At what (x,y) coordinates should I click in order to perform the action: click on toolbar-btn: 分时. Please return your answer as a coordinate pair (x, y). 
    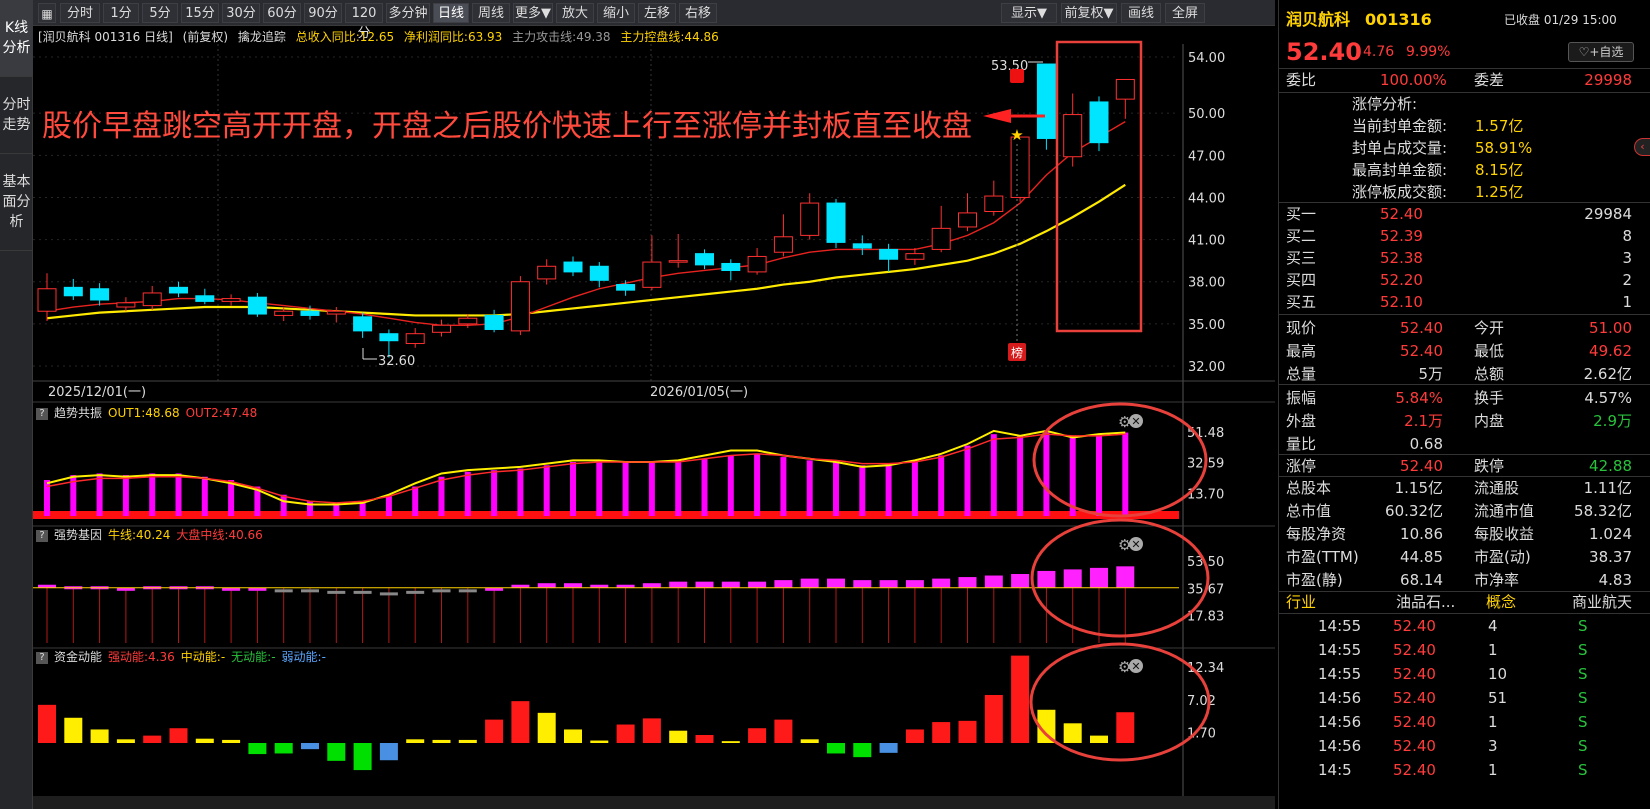
    Looking at the image, I should click on (80, 13).